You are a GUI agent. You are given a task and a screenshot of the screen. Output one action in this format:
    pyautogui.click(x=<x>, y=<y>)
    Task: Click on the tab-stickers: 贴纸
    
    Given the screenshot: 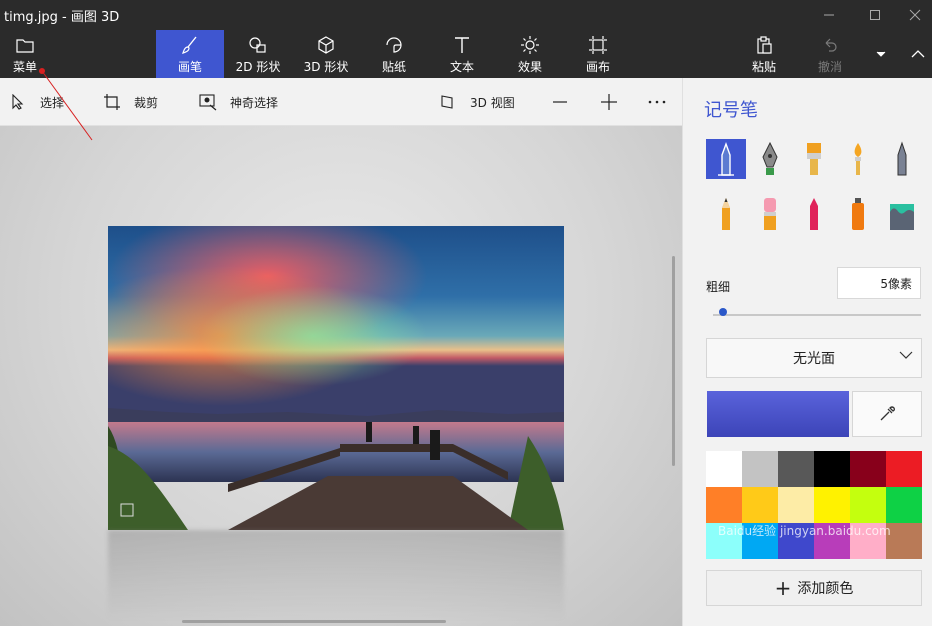 What is the action you would take?
    pyautogui.click(x=394, y=54)
    